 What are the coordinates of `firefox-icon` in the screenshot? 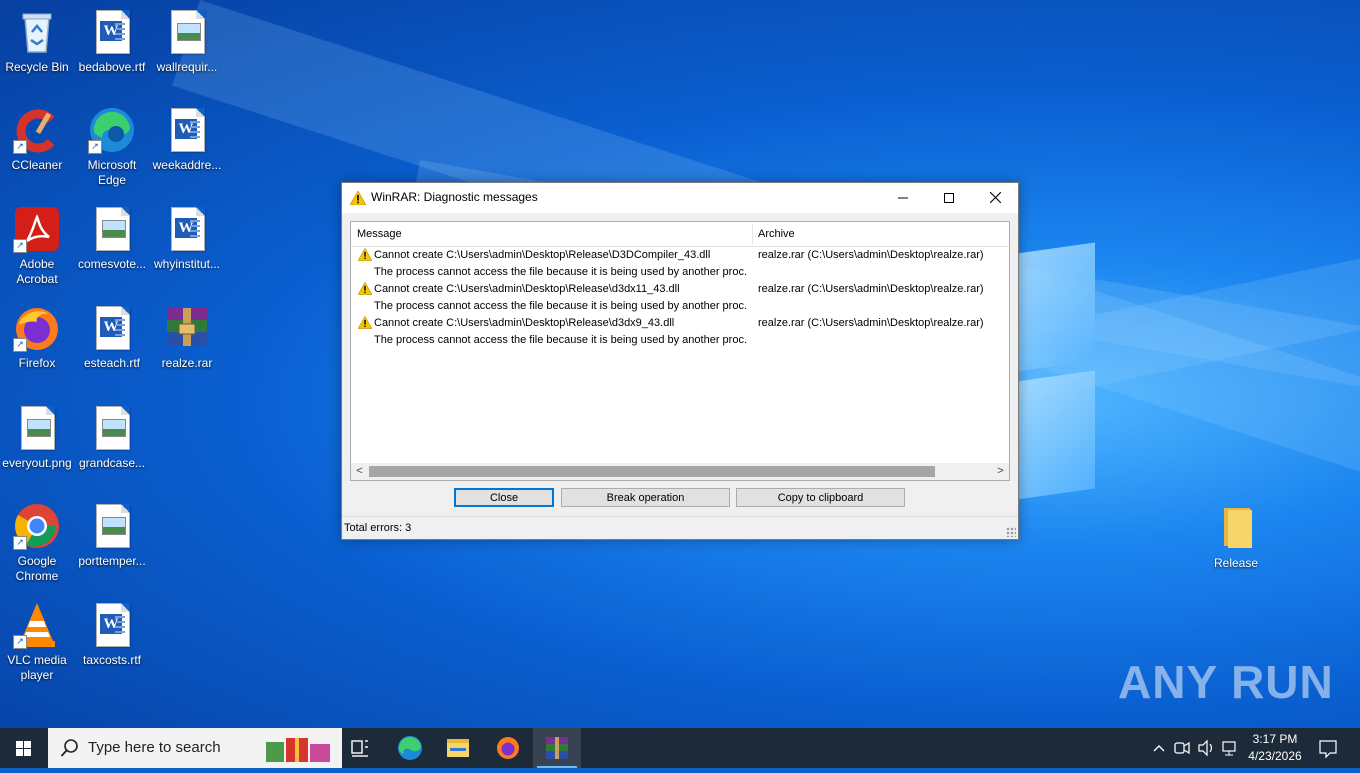 It's located at (508, 748).